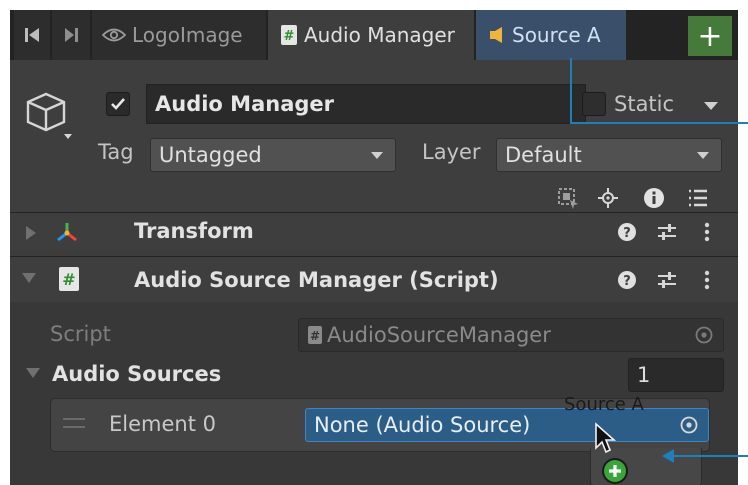 The width and height of the screenshot is (748, 485). What do you see at coordinates (644, 375) in the screenshot?
I see `list-size-value: 1` at bounding box center [644, 375].